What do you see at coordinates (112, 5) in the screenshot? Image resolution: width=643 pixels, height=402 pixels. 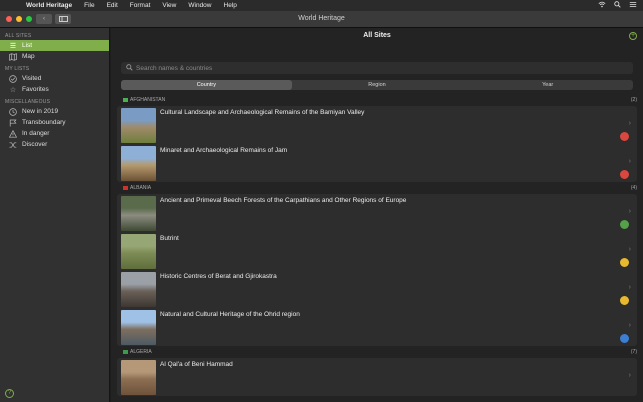 I see `menu-edit: Edit` at bounding box center [112, 5].